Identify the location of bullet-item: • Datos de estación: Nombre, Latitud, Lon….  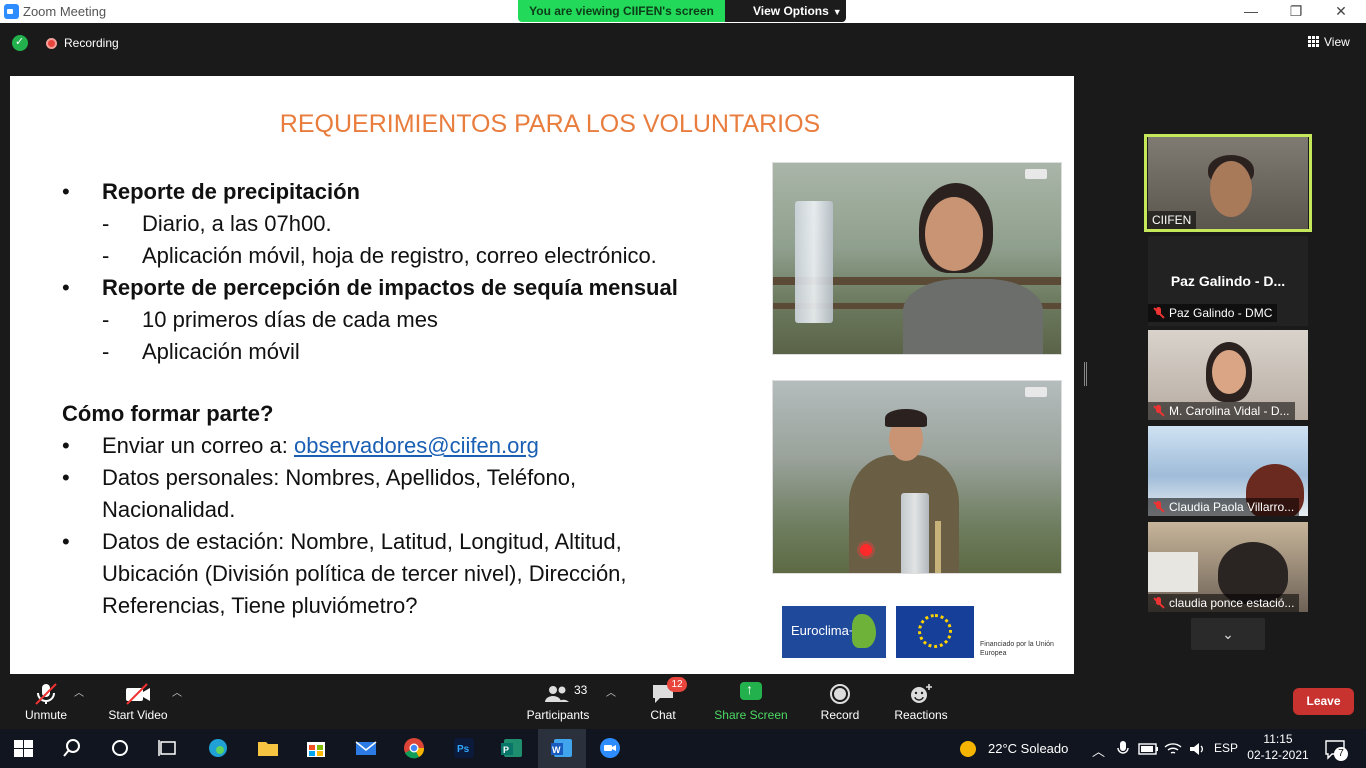
(344, 573).